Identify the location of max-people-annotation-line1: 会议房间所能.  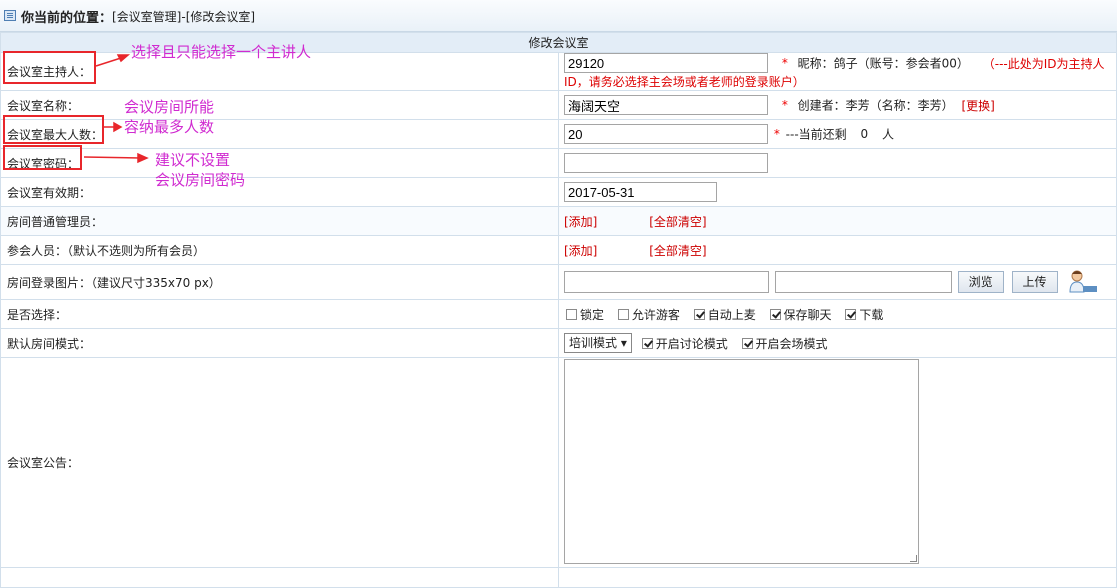
(169, 107).